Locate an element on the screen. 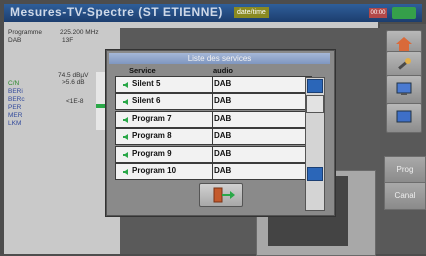  service-name: Program 9 is located at coordinates (152, 153).